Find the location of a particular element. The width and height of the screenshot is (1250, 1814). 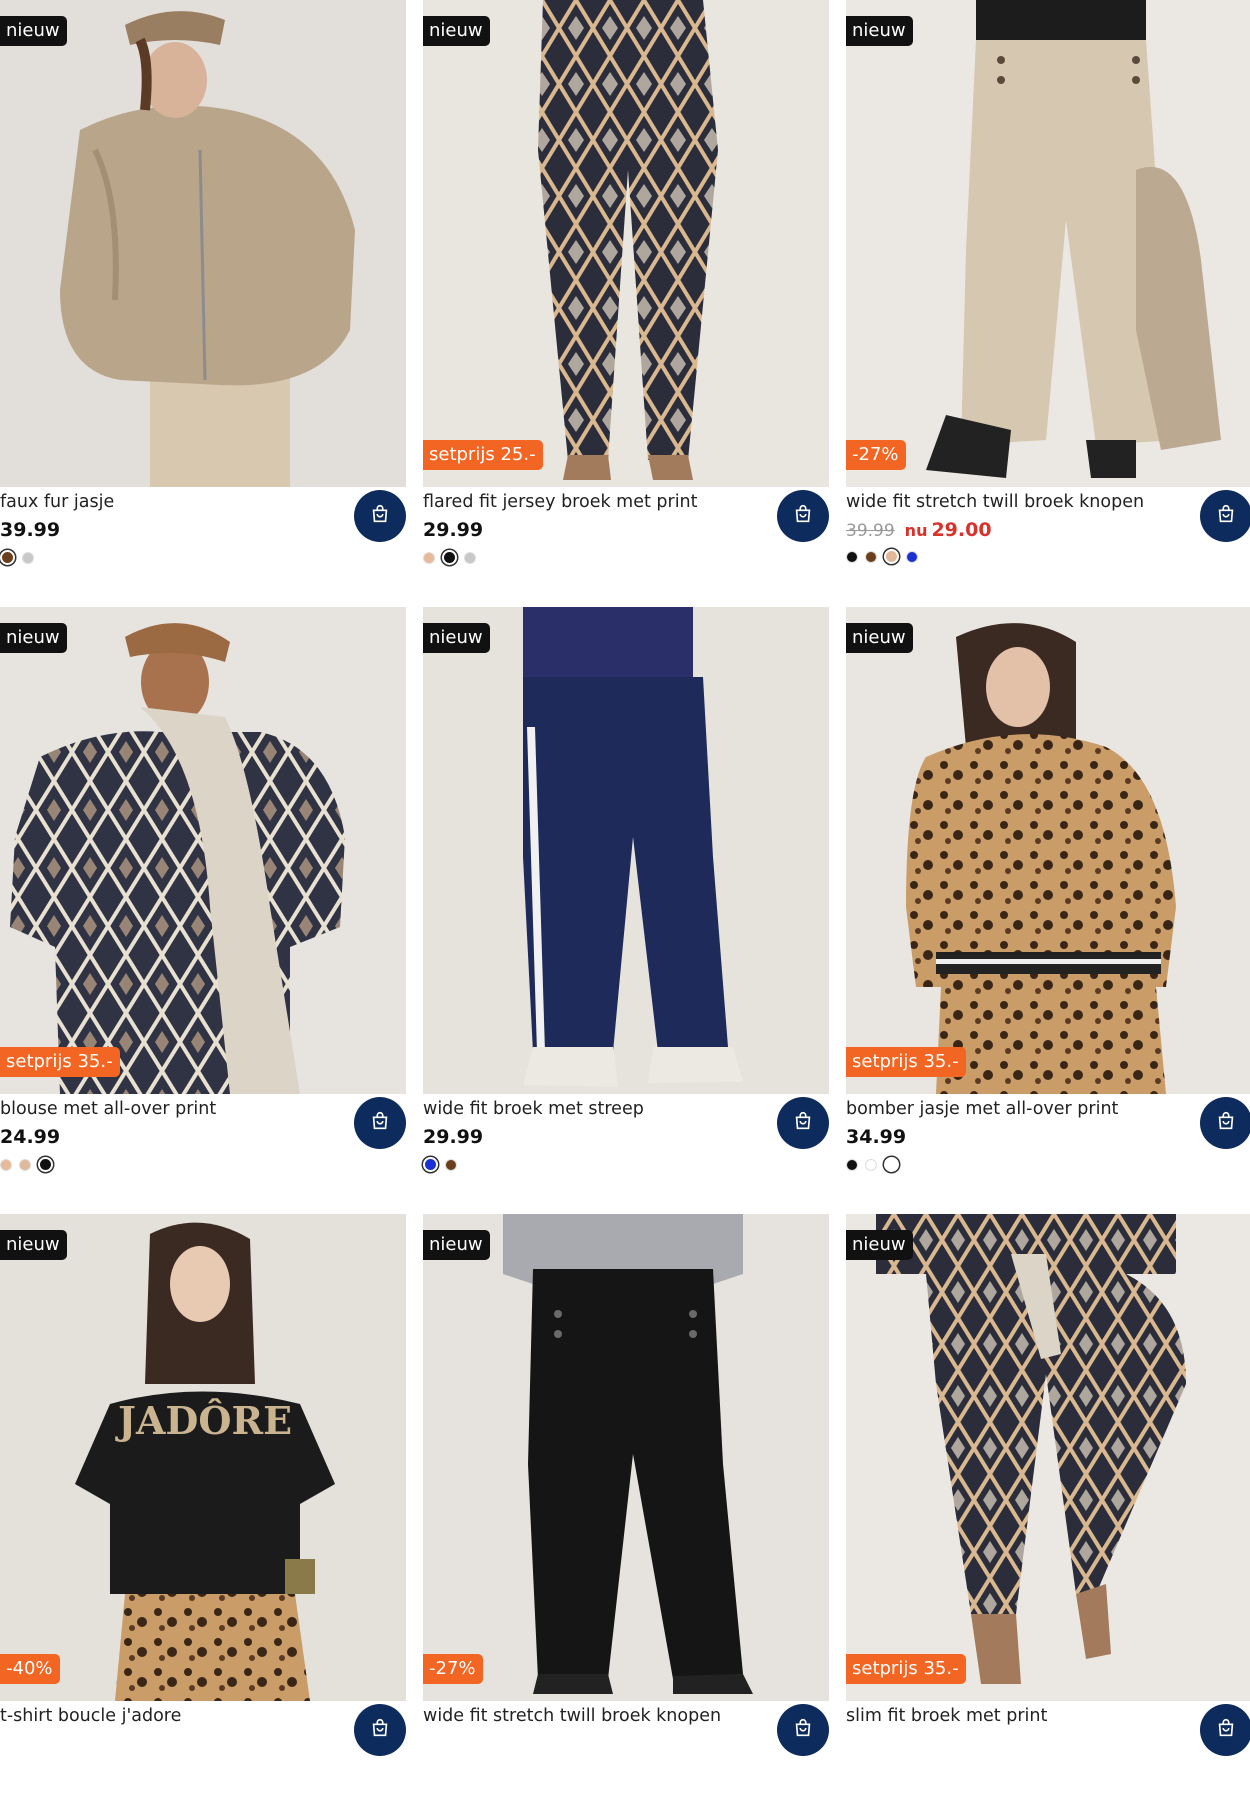

product-card: JADÔRE nieuw -40% t-shirt boucle j'adore is located at coordinates (203, 1514).